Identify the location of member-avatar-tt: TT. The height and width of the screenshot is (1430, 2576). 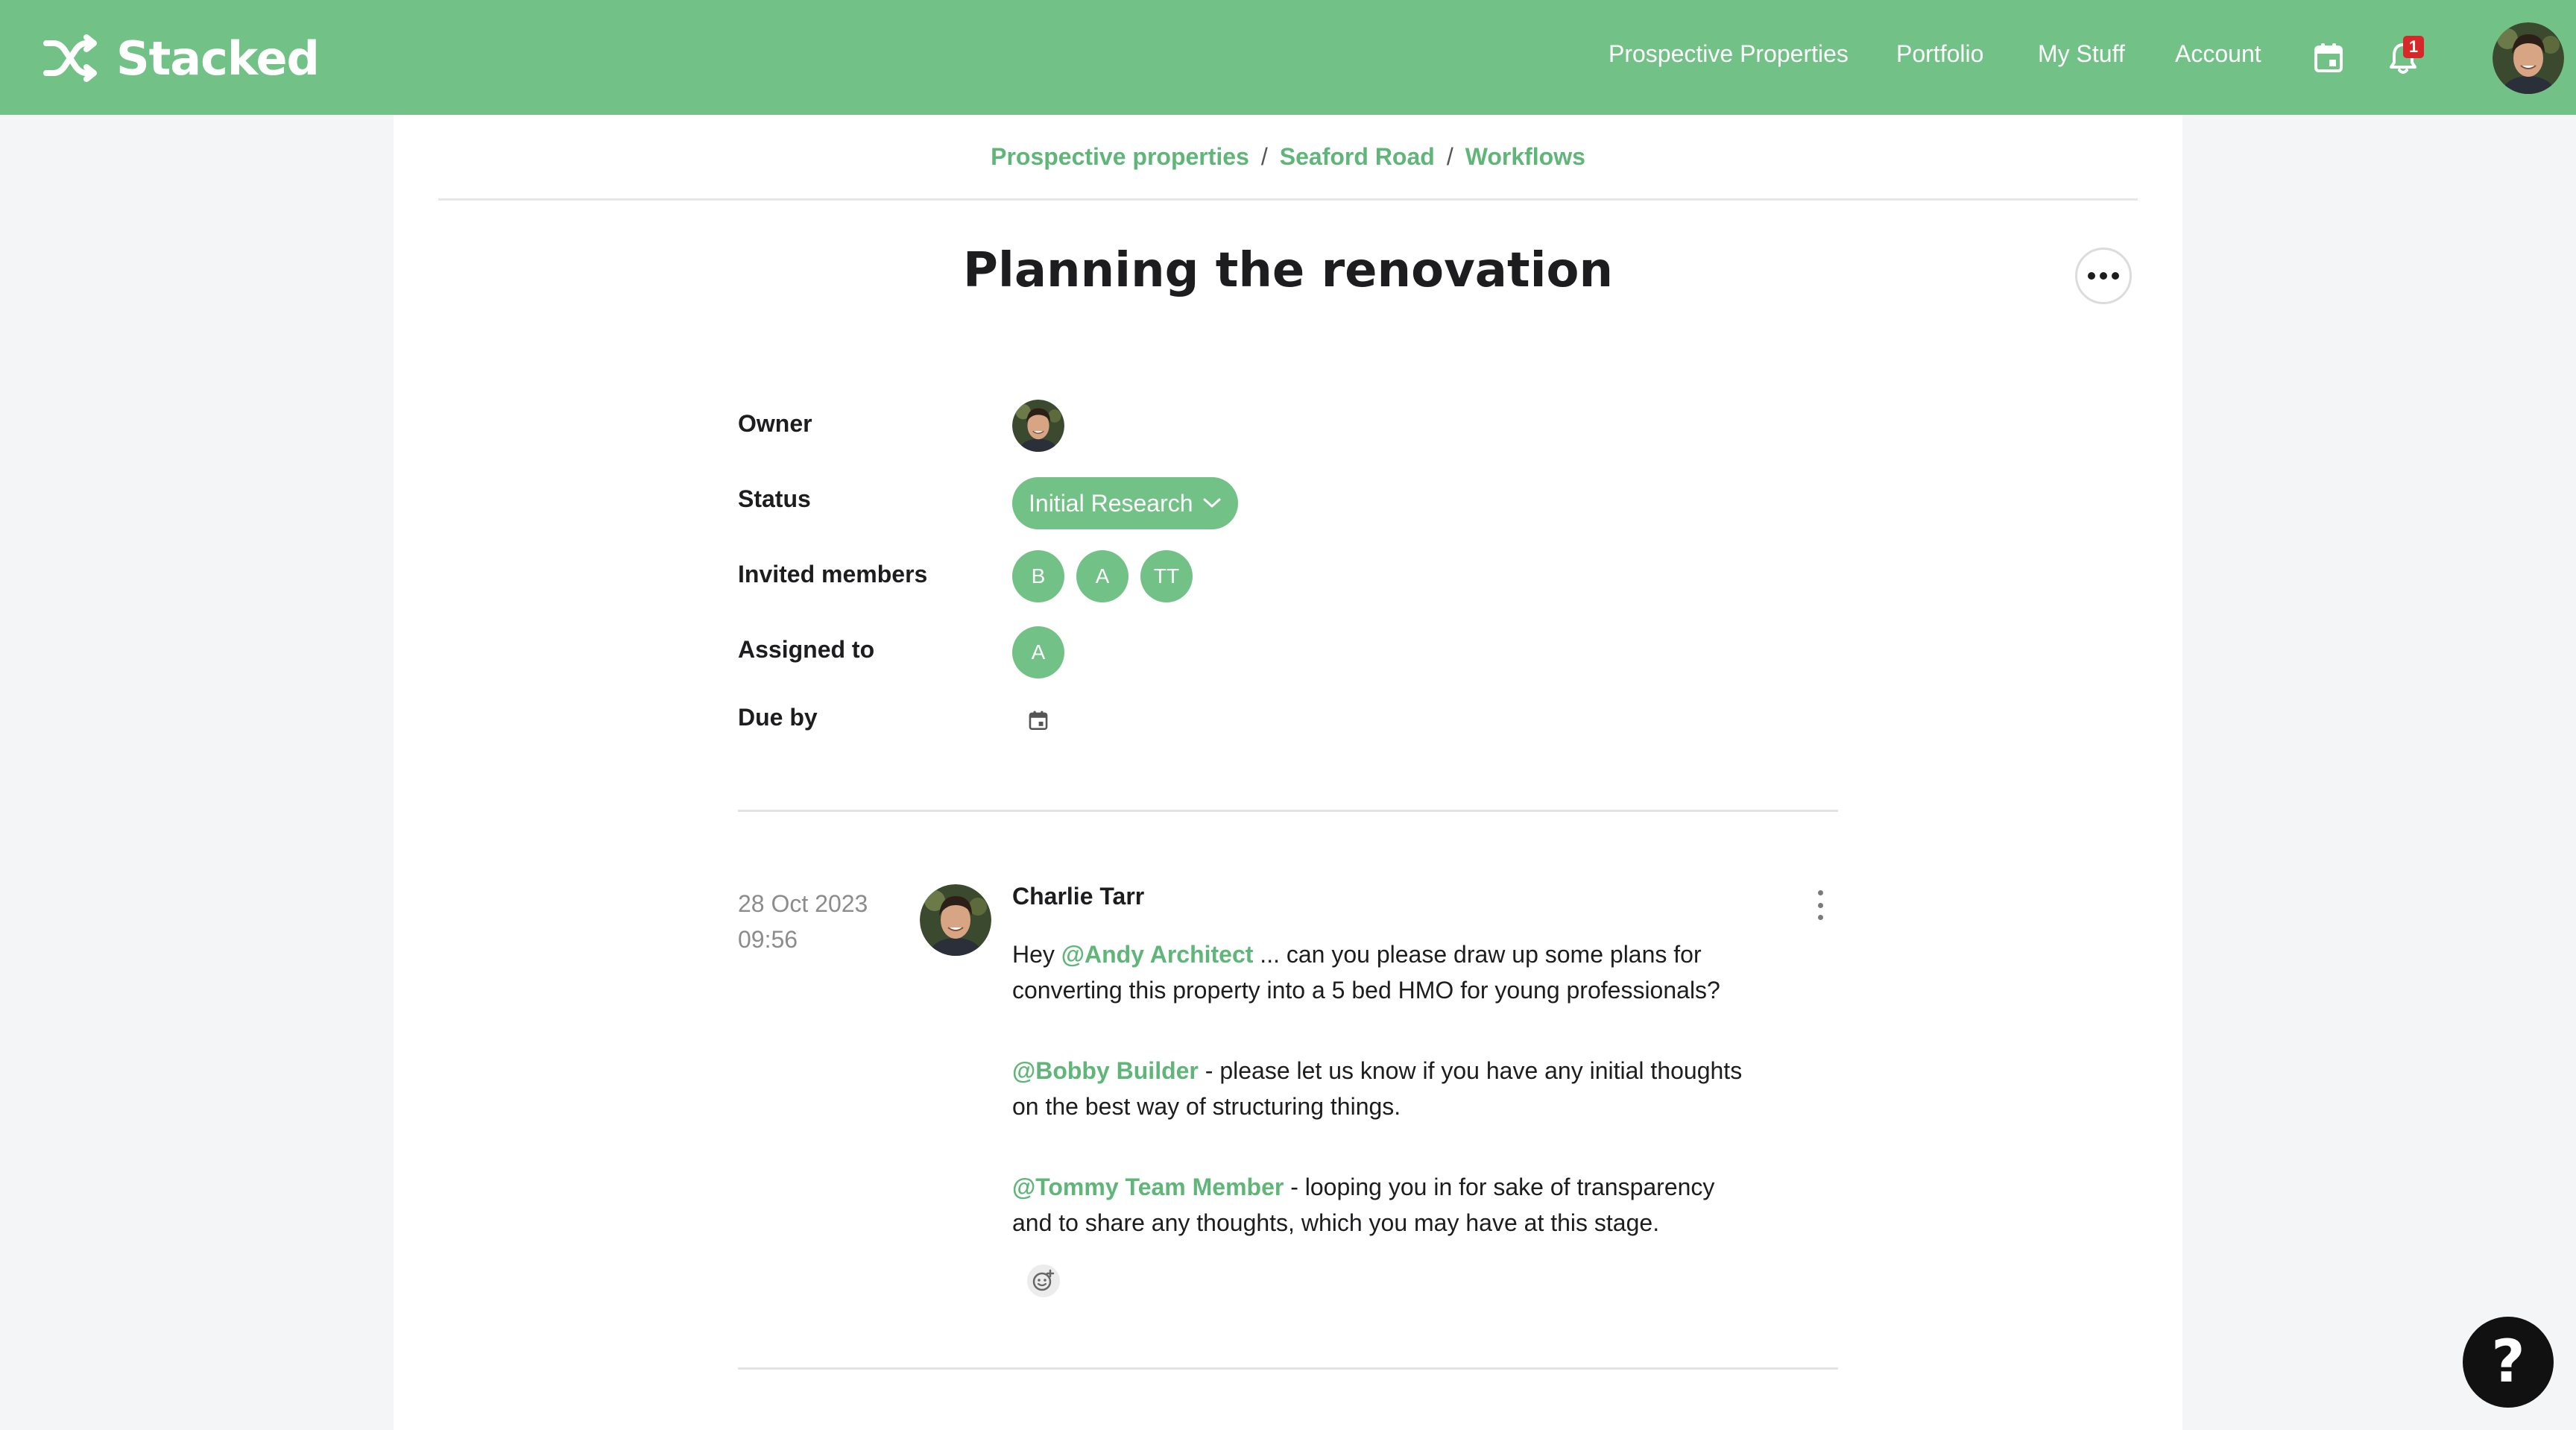
(1166, 576).